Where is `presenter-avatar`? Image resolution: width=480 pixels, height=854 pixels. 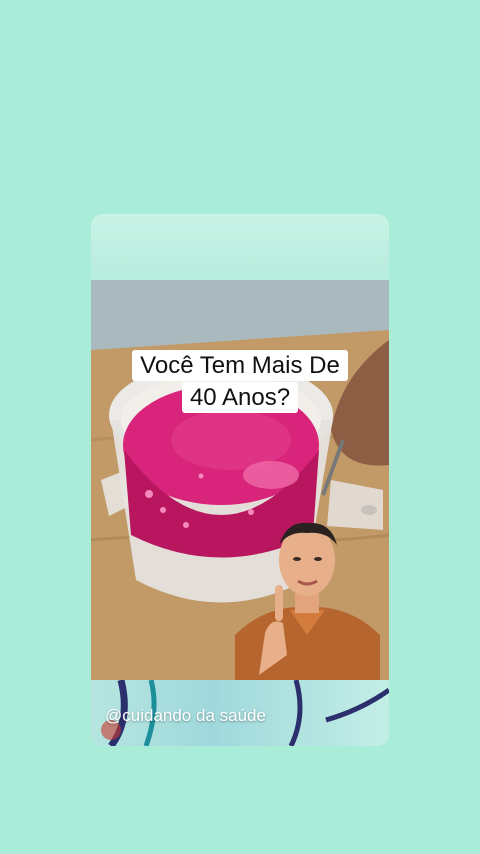
presenter-avatar is located at coordinates (307, 601).